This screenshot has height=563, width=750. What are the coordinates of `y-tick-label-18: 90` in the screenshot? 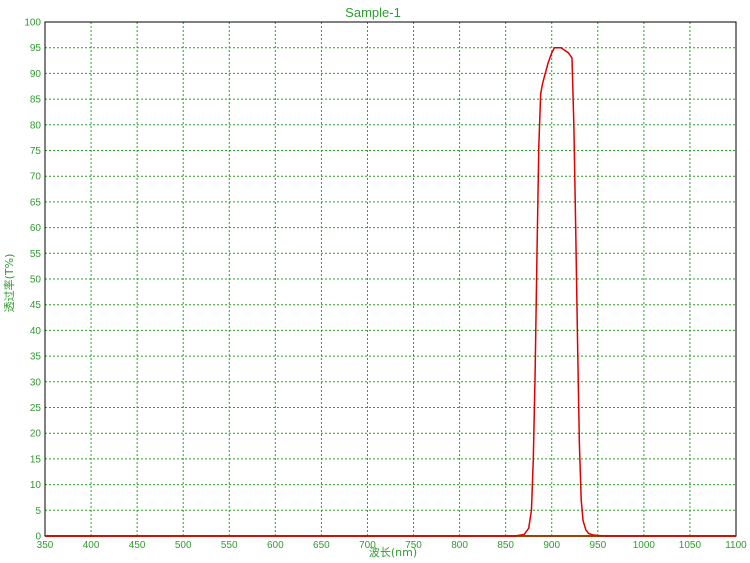 It's located at (36, 74).